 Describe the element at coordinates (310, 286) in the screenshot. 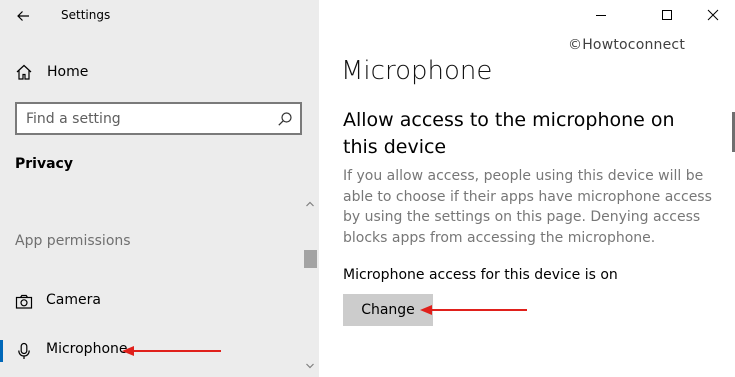

I see `sidebar-scrollbar` at that location.